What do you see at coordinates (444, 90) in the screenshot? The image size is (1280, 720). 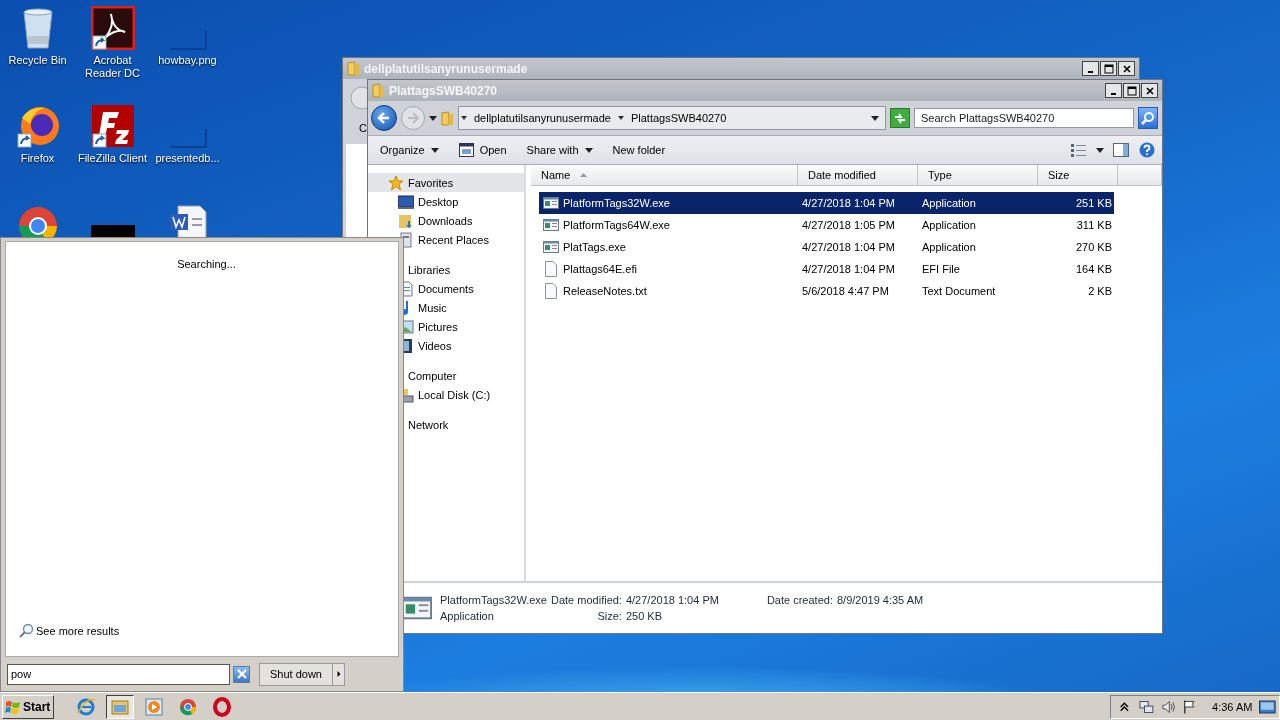 I see `window-title: PlattagsSWB40270` at bounding box center [444, 90].